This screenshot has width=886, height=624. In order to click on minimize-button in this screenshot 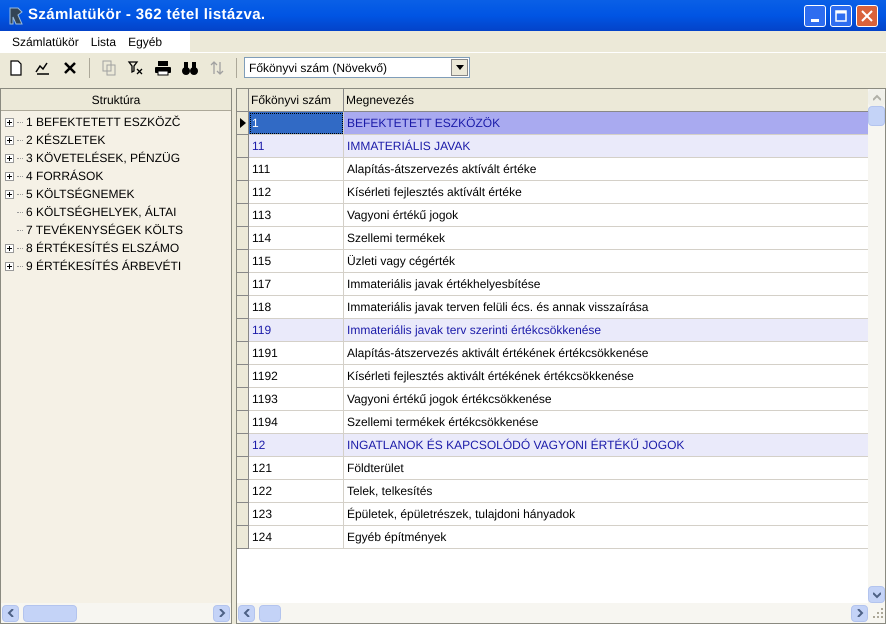, I will do `click(815, 15)`.